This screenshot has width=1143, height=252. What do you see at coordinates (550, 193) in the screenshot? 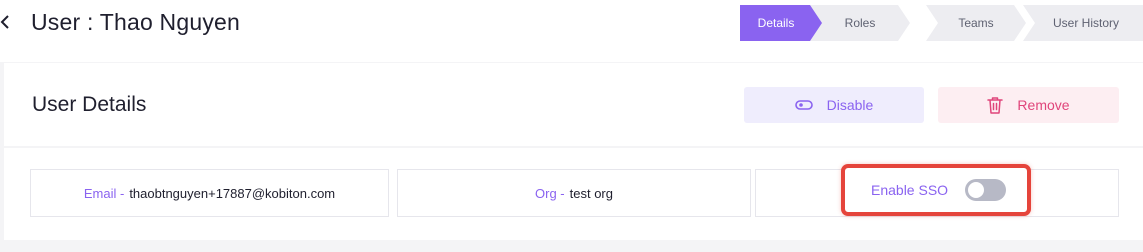
I see `org-label: Org -` at bounding box center [550, 193].